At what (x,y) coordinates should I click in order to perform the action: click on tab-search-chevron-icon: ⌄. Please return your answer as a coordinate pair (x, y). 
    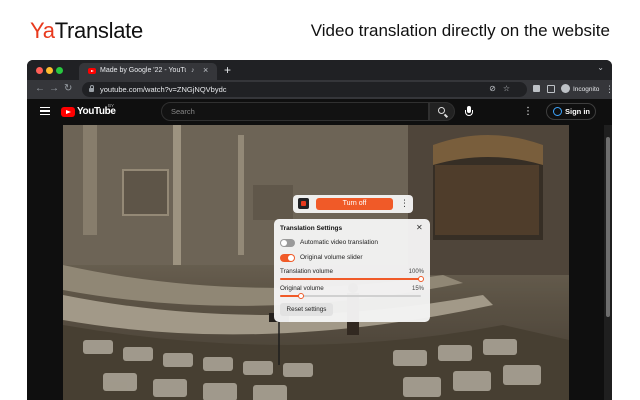
    Looking at the image, I should click on (600, 67).